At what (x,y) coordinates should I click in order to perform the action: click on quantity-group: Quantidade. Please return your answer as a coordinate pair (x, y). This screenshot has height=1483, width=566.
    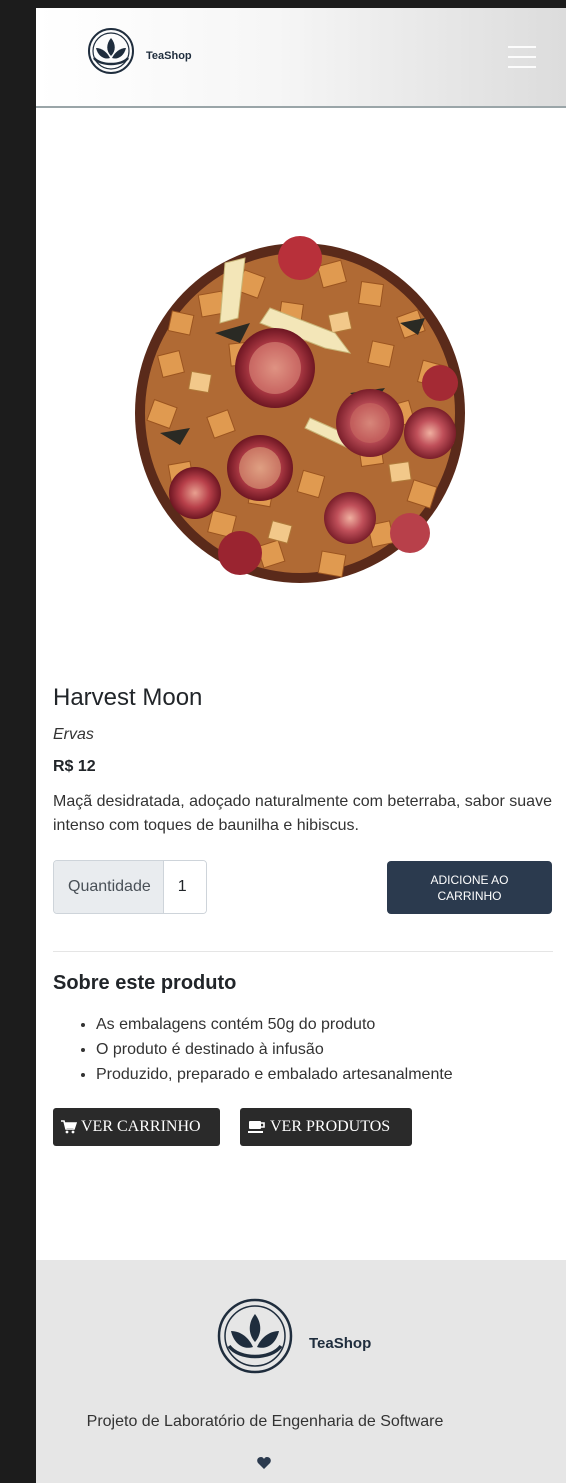
    Looking at the image, I should click on (130, 887).